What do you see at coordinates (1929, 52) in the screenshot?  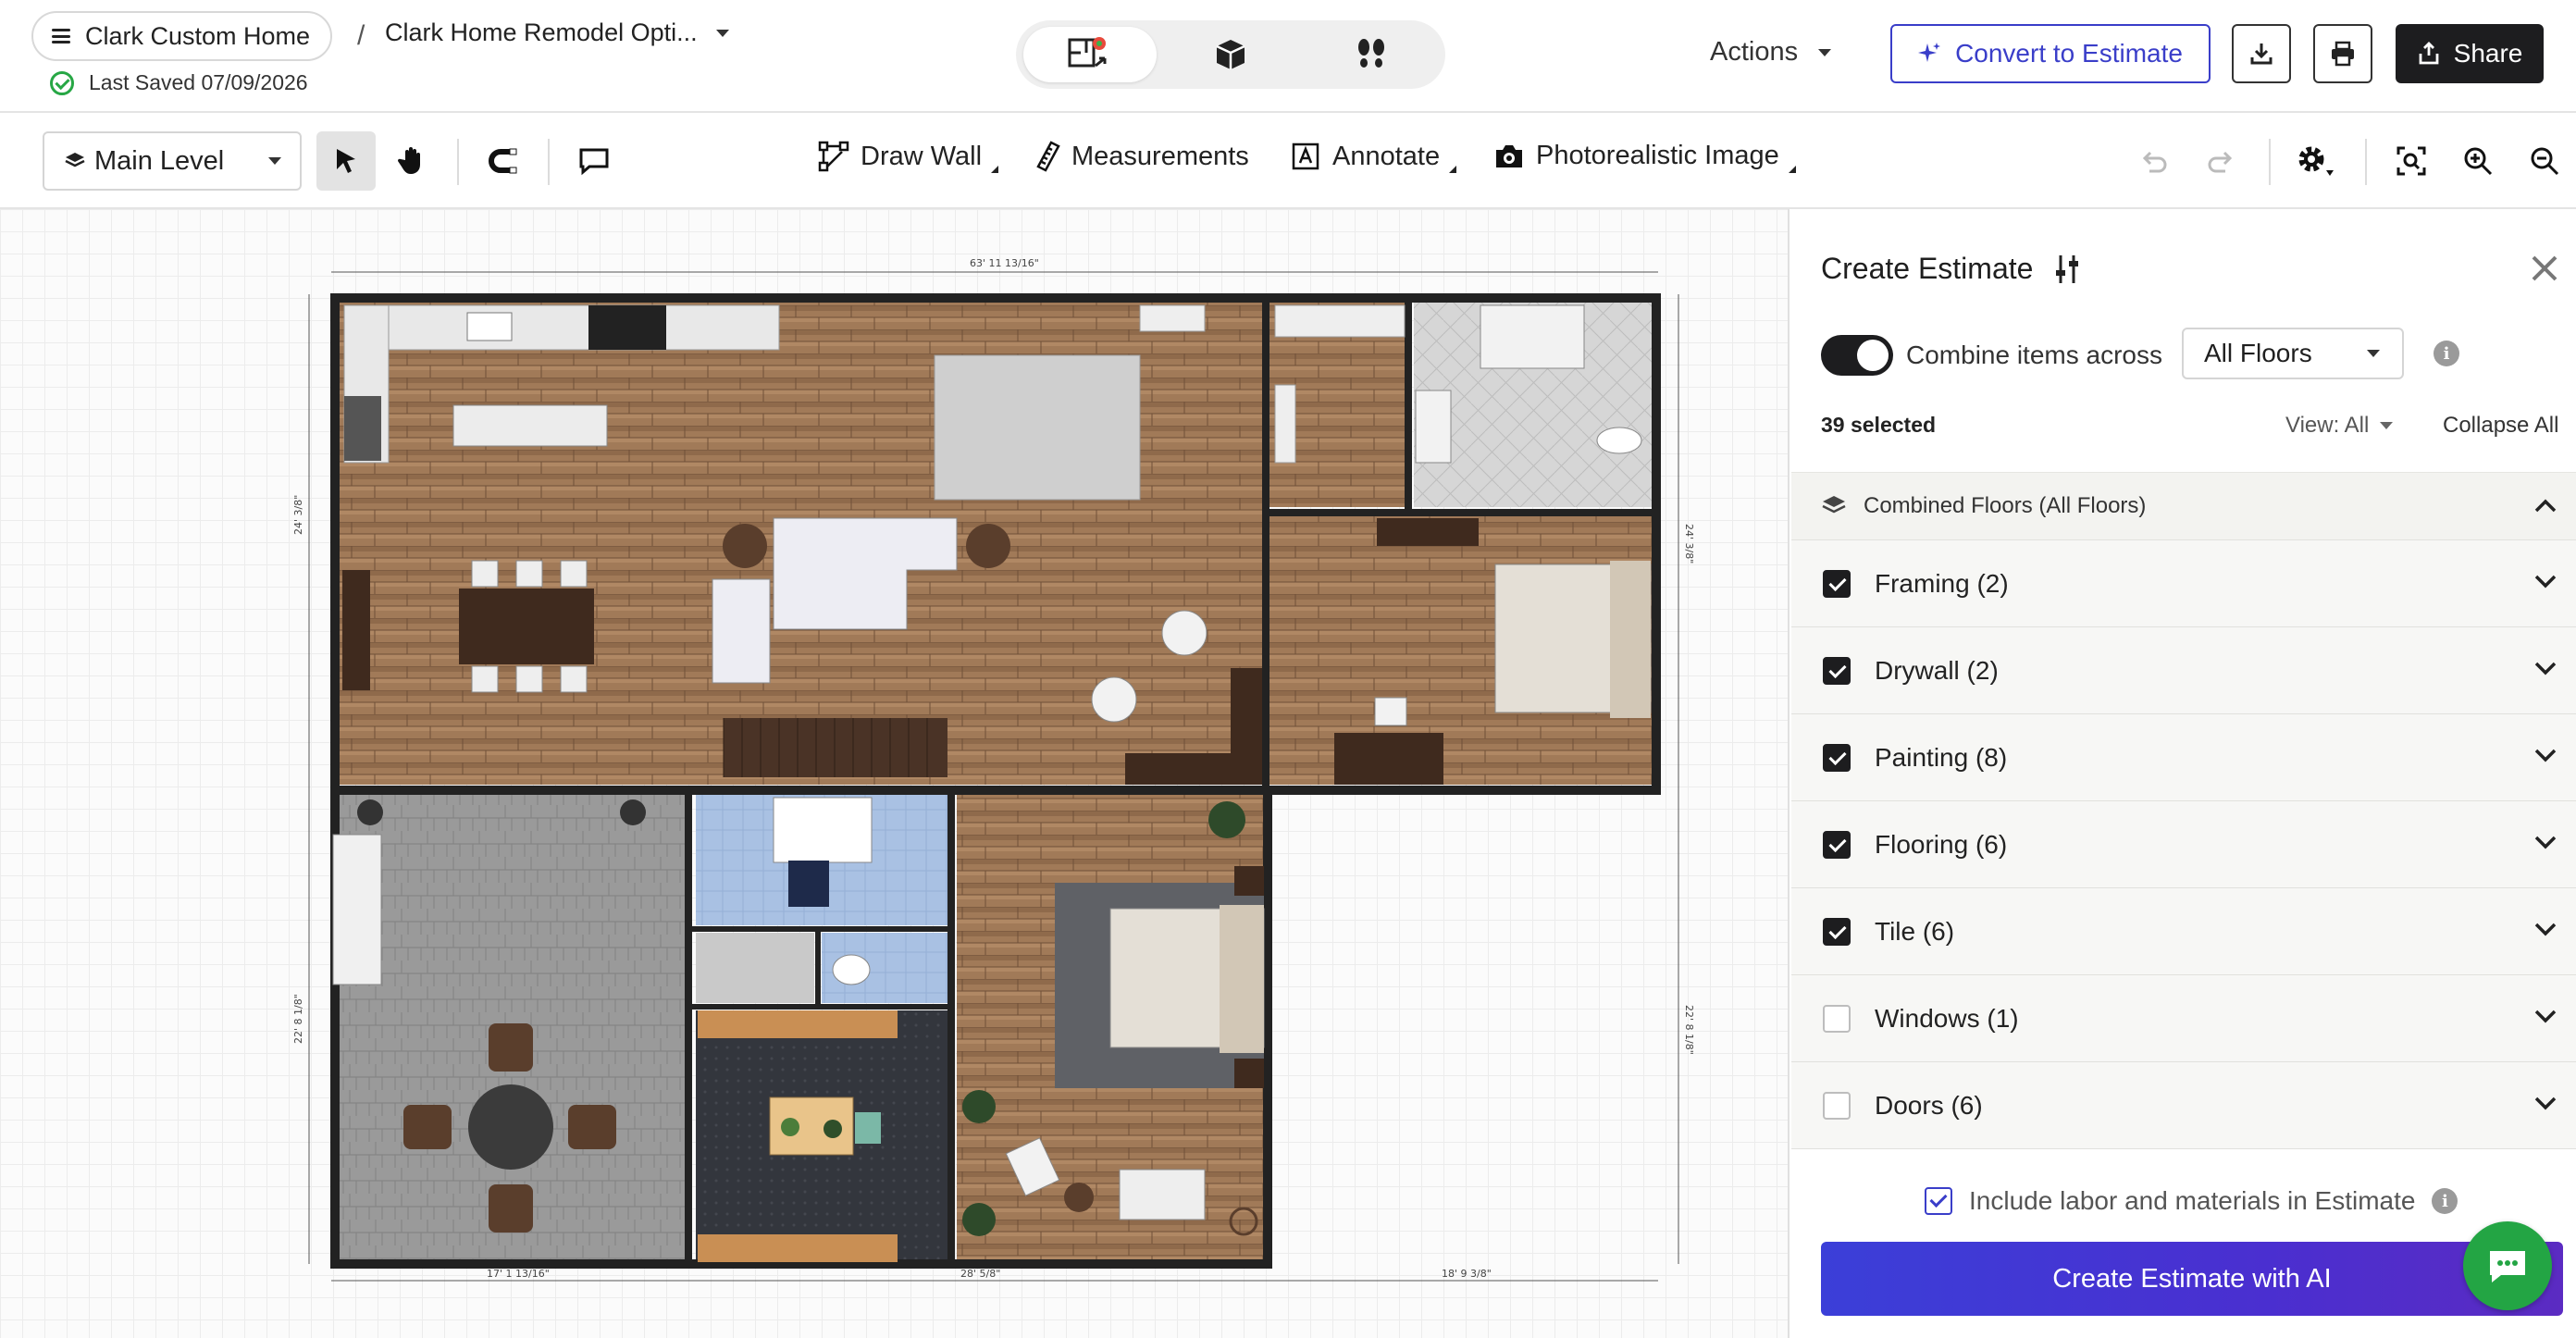 I see `sparkle-icon` at bounding box center [1929, 52].